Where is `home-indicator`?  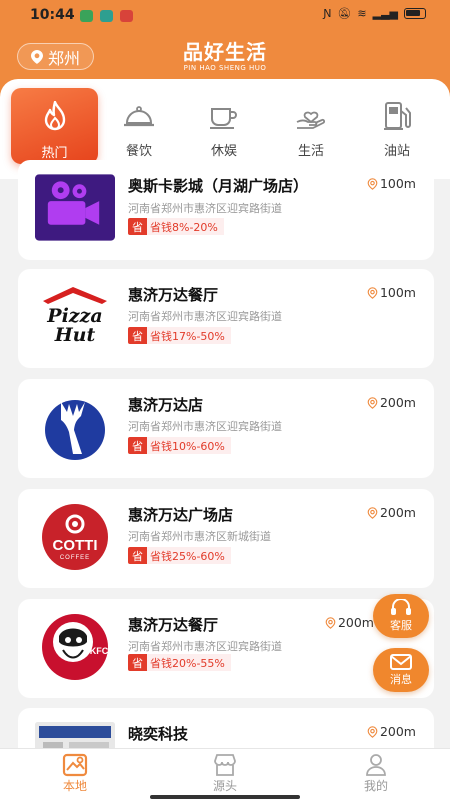 home-indicator is located at coordinates (225, 797).